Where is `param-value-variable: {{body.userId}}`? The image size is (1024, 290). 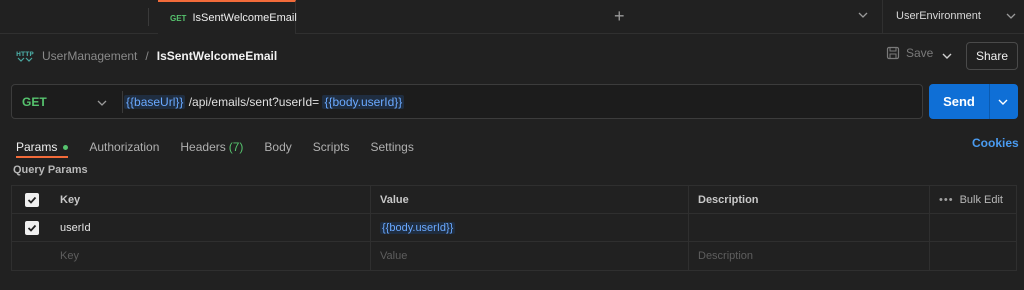 param-value-variable: {{body.userId}} is located at coordinates (418, 228).